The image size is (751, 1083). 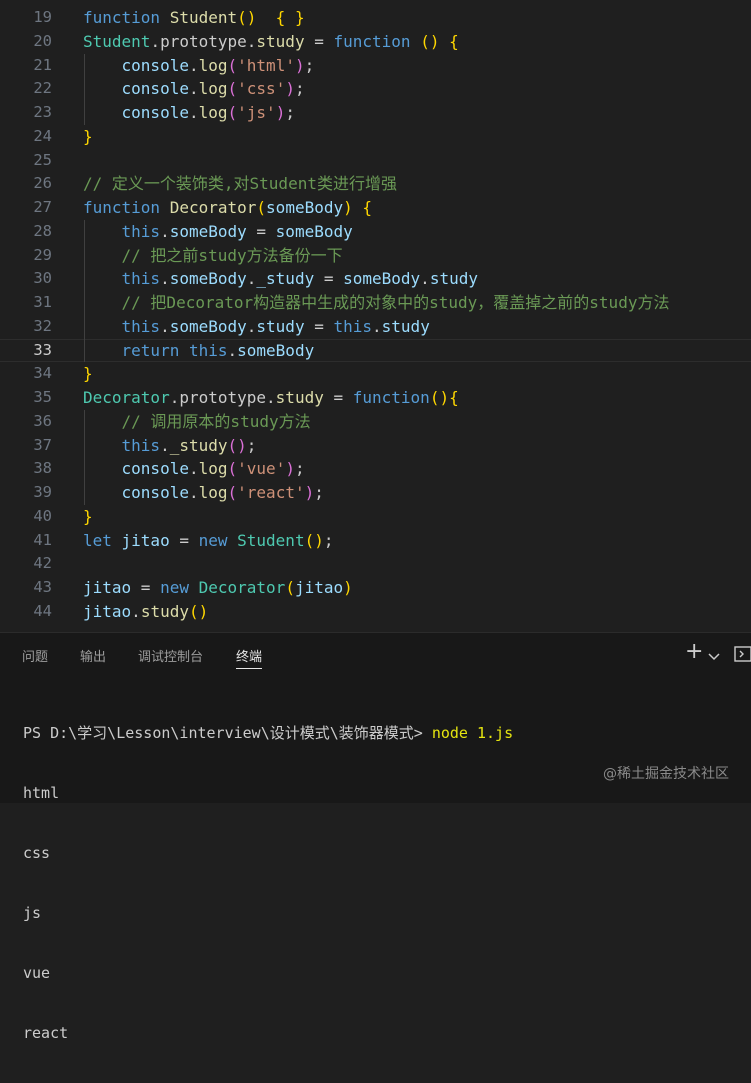 What do you see at coordinates (375, 422) in the screenshot?
I see `code-line: 36 // 调用原本的study方法` at bounding box center [375, 422].